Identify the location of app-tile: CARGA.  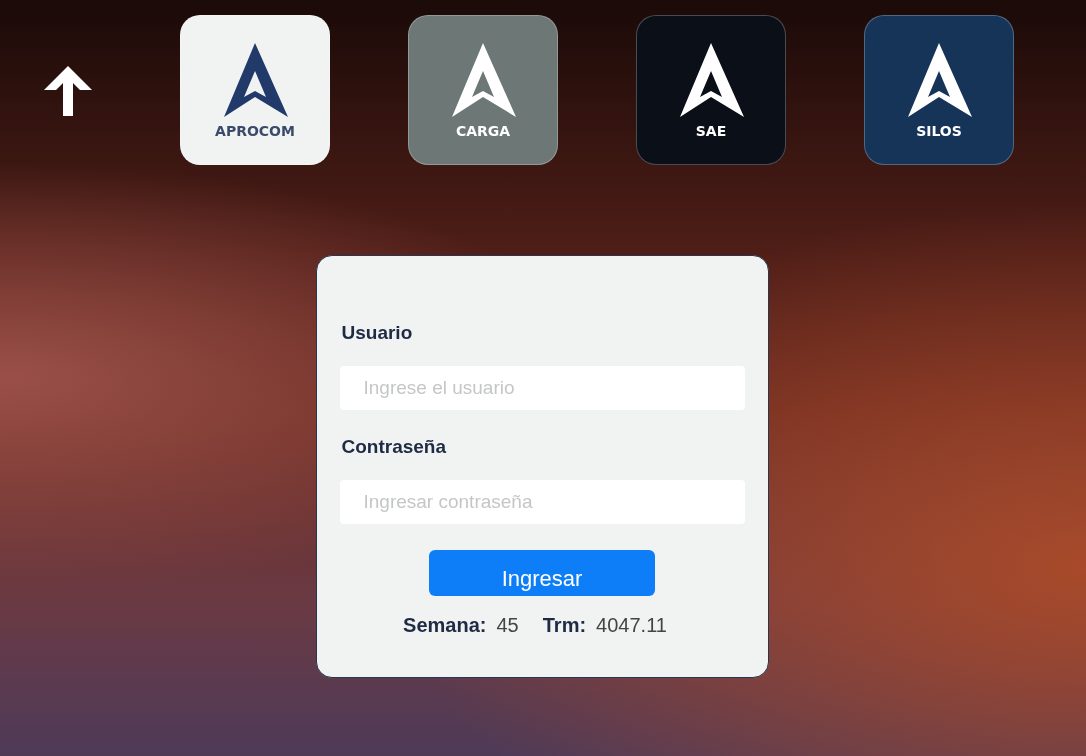
(483, 90).